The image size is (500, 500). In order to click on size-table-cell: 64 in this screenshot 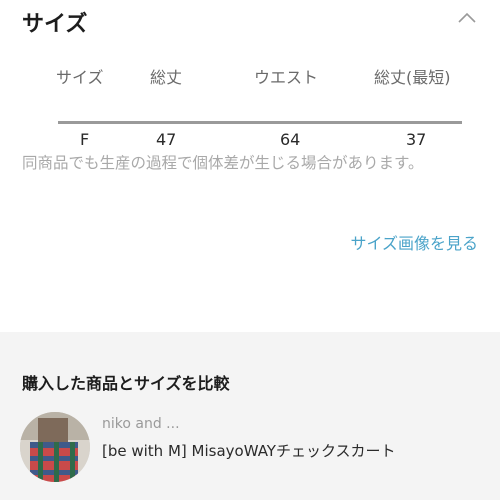, I will do `click(290, 139)`.